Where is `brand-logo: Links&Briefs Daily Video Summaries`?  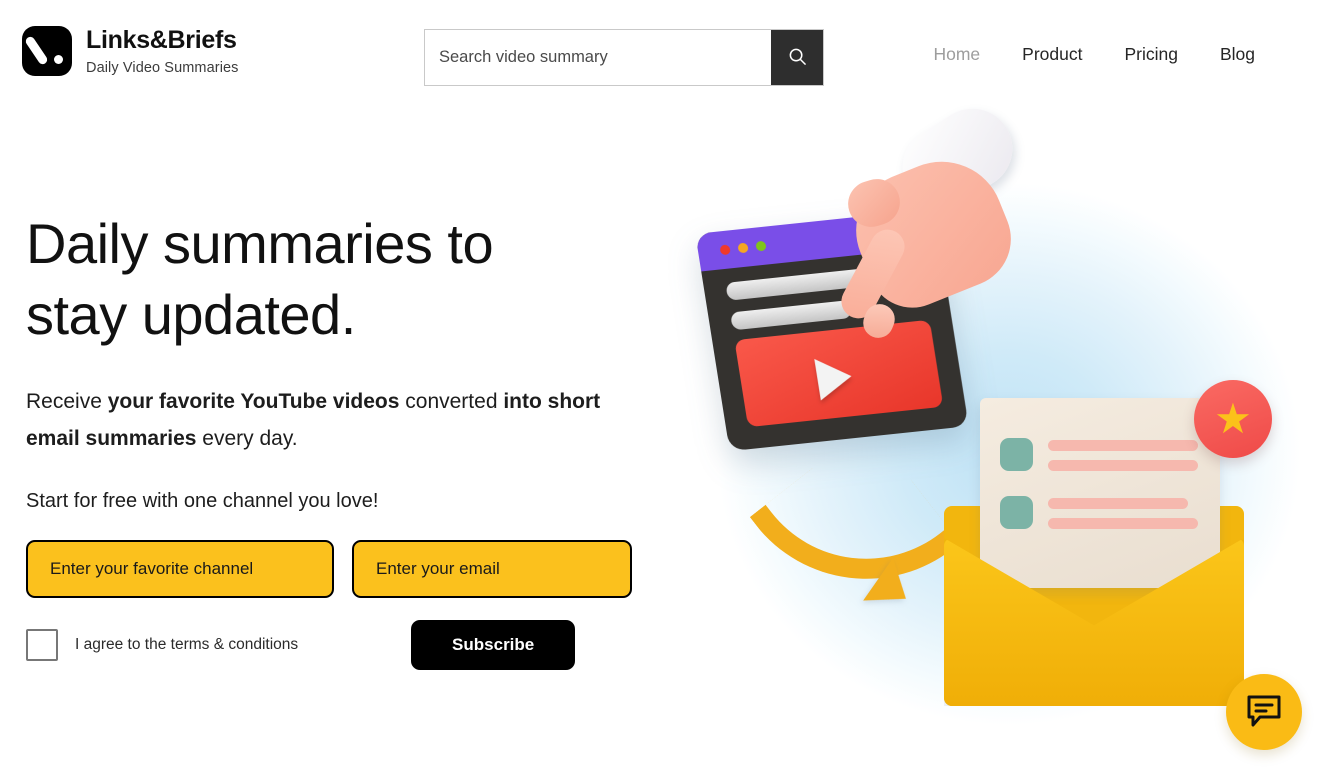 brand-logo: Links&Briefs Daily Video Summaries is located at coordinates (130, 51).